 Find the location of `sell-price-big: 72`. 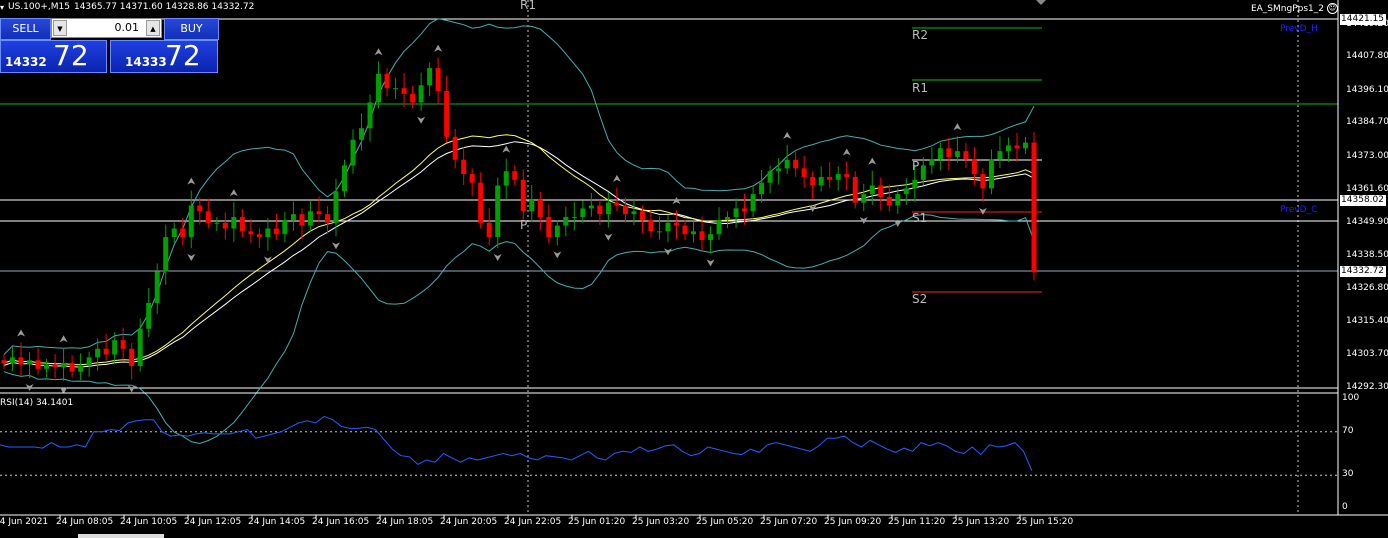

sell-price-big: 72 is located at coordinates (71, 55).